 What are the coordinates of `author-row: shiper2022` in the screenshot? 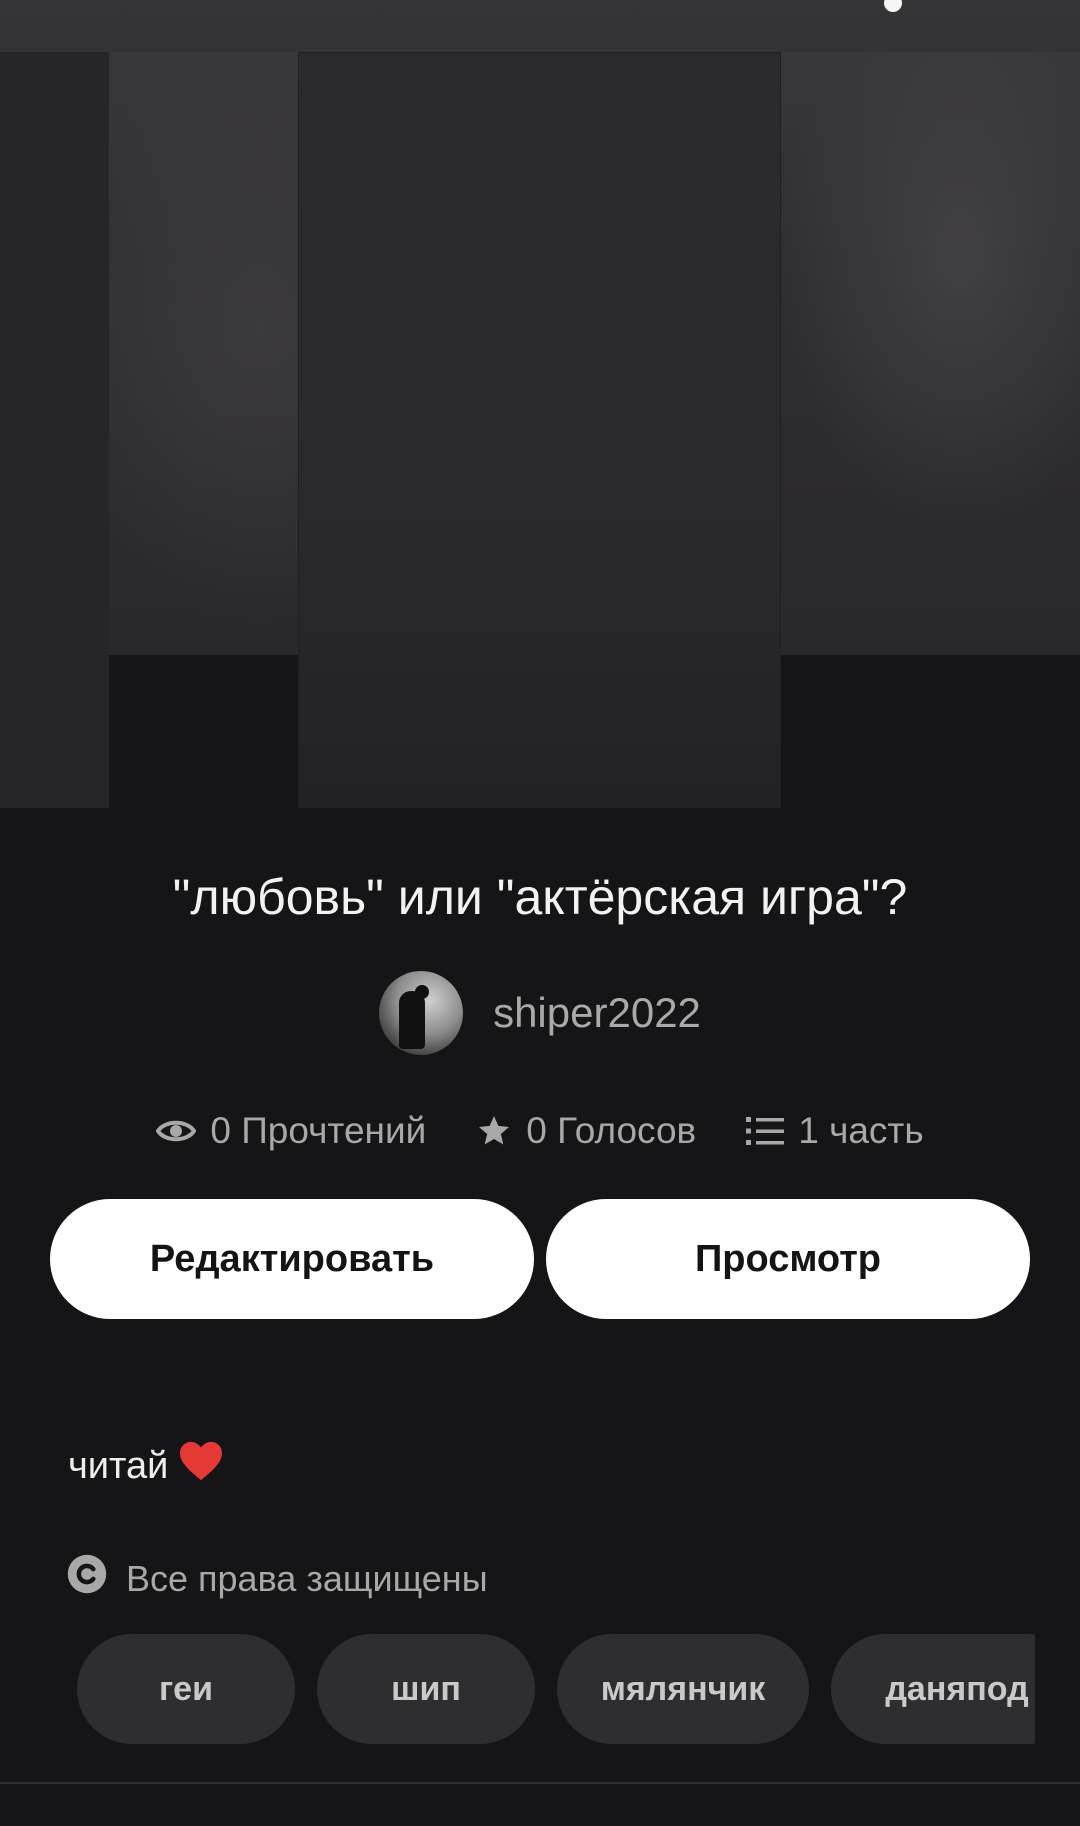 It's located at (540, 1013).